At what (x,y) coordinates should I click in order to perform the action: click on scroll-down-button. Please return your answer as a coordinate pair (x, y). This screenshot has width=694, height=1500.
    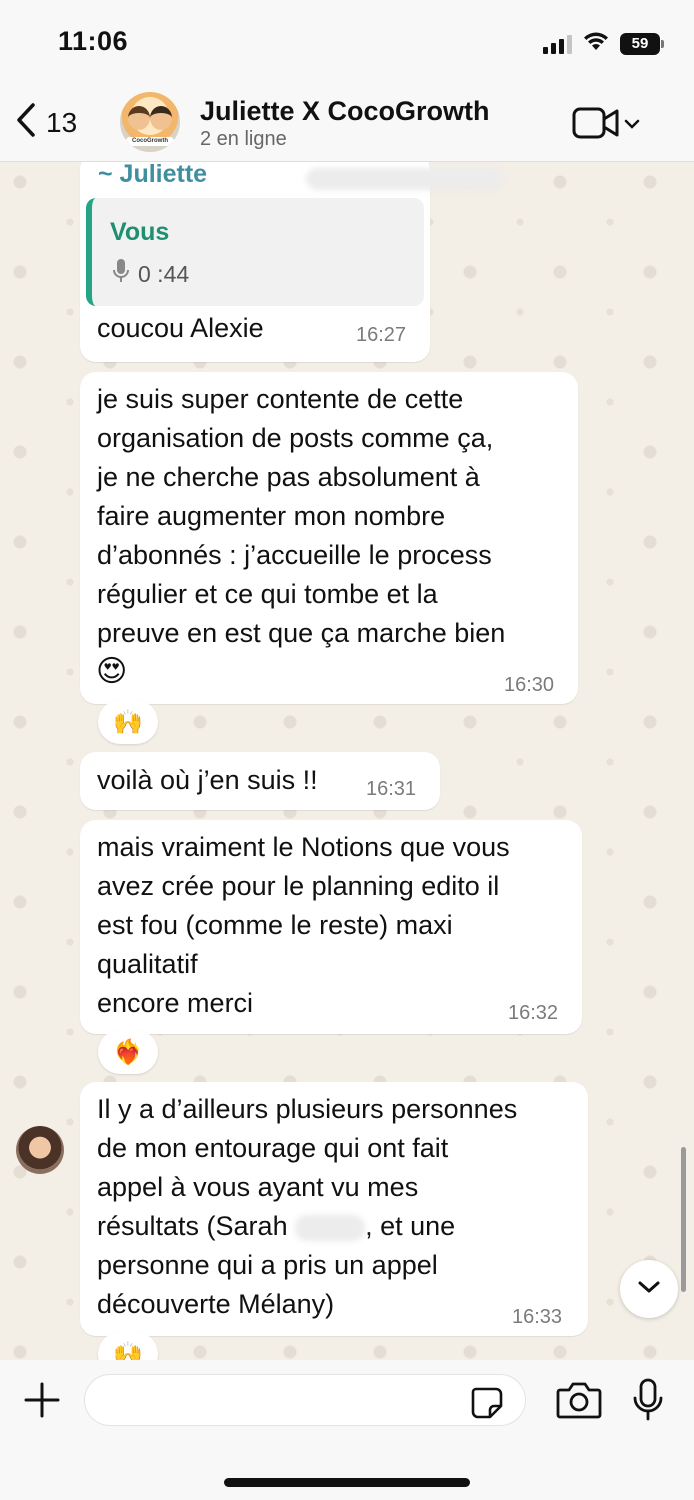
    Looking at the image, I should click on (649, 1289).